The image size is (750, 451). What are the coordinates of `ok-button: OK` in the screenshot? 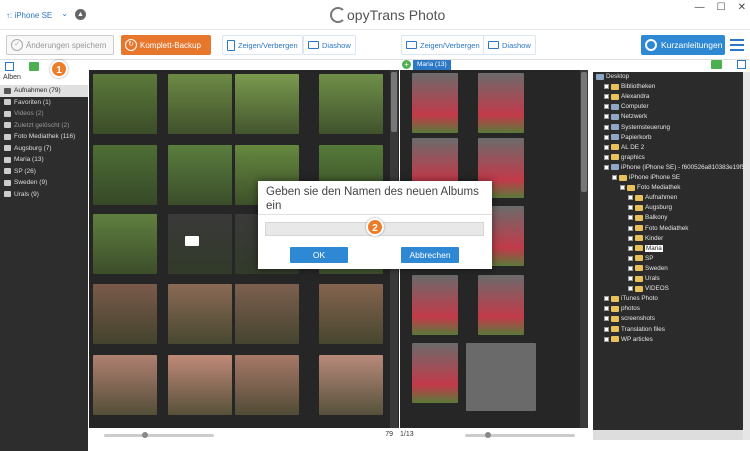 It's located at (319, 255).